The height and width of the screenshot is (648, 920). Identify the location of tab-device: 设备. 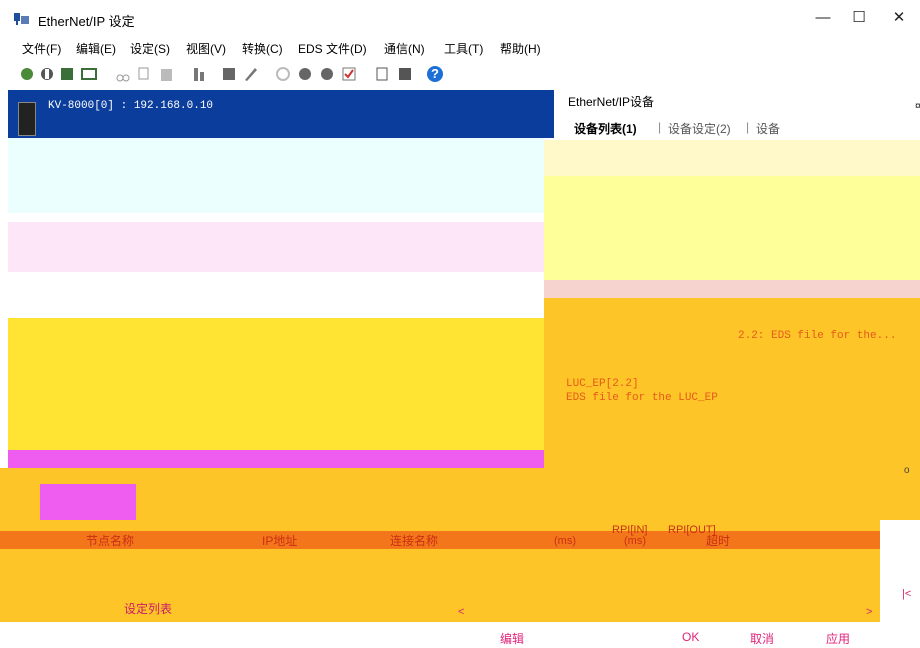
(768, 128).